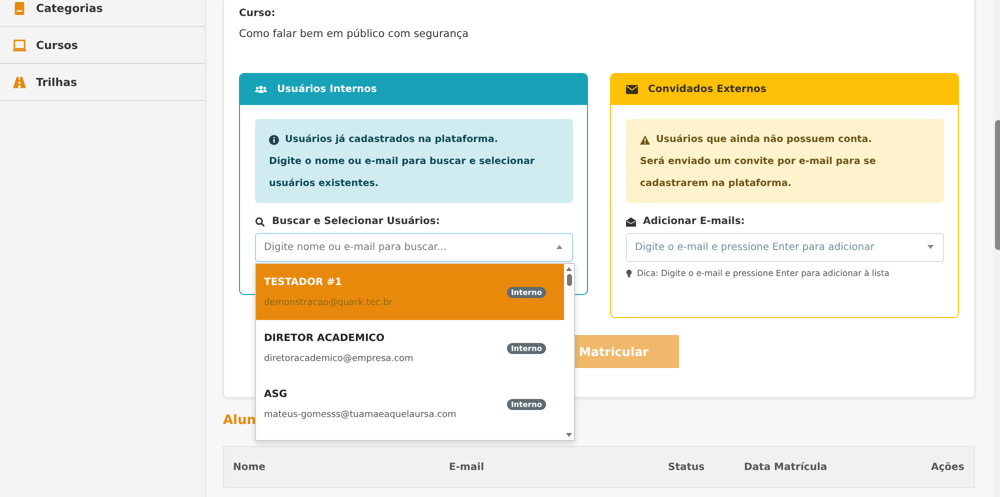 Image resolution: width=1000 pixels, height=497 pixels. Describe the element at coordinates (276, 394) in the screenshot. I see `user-name: ASG` at that location.